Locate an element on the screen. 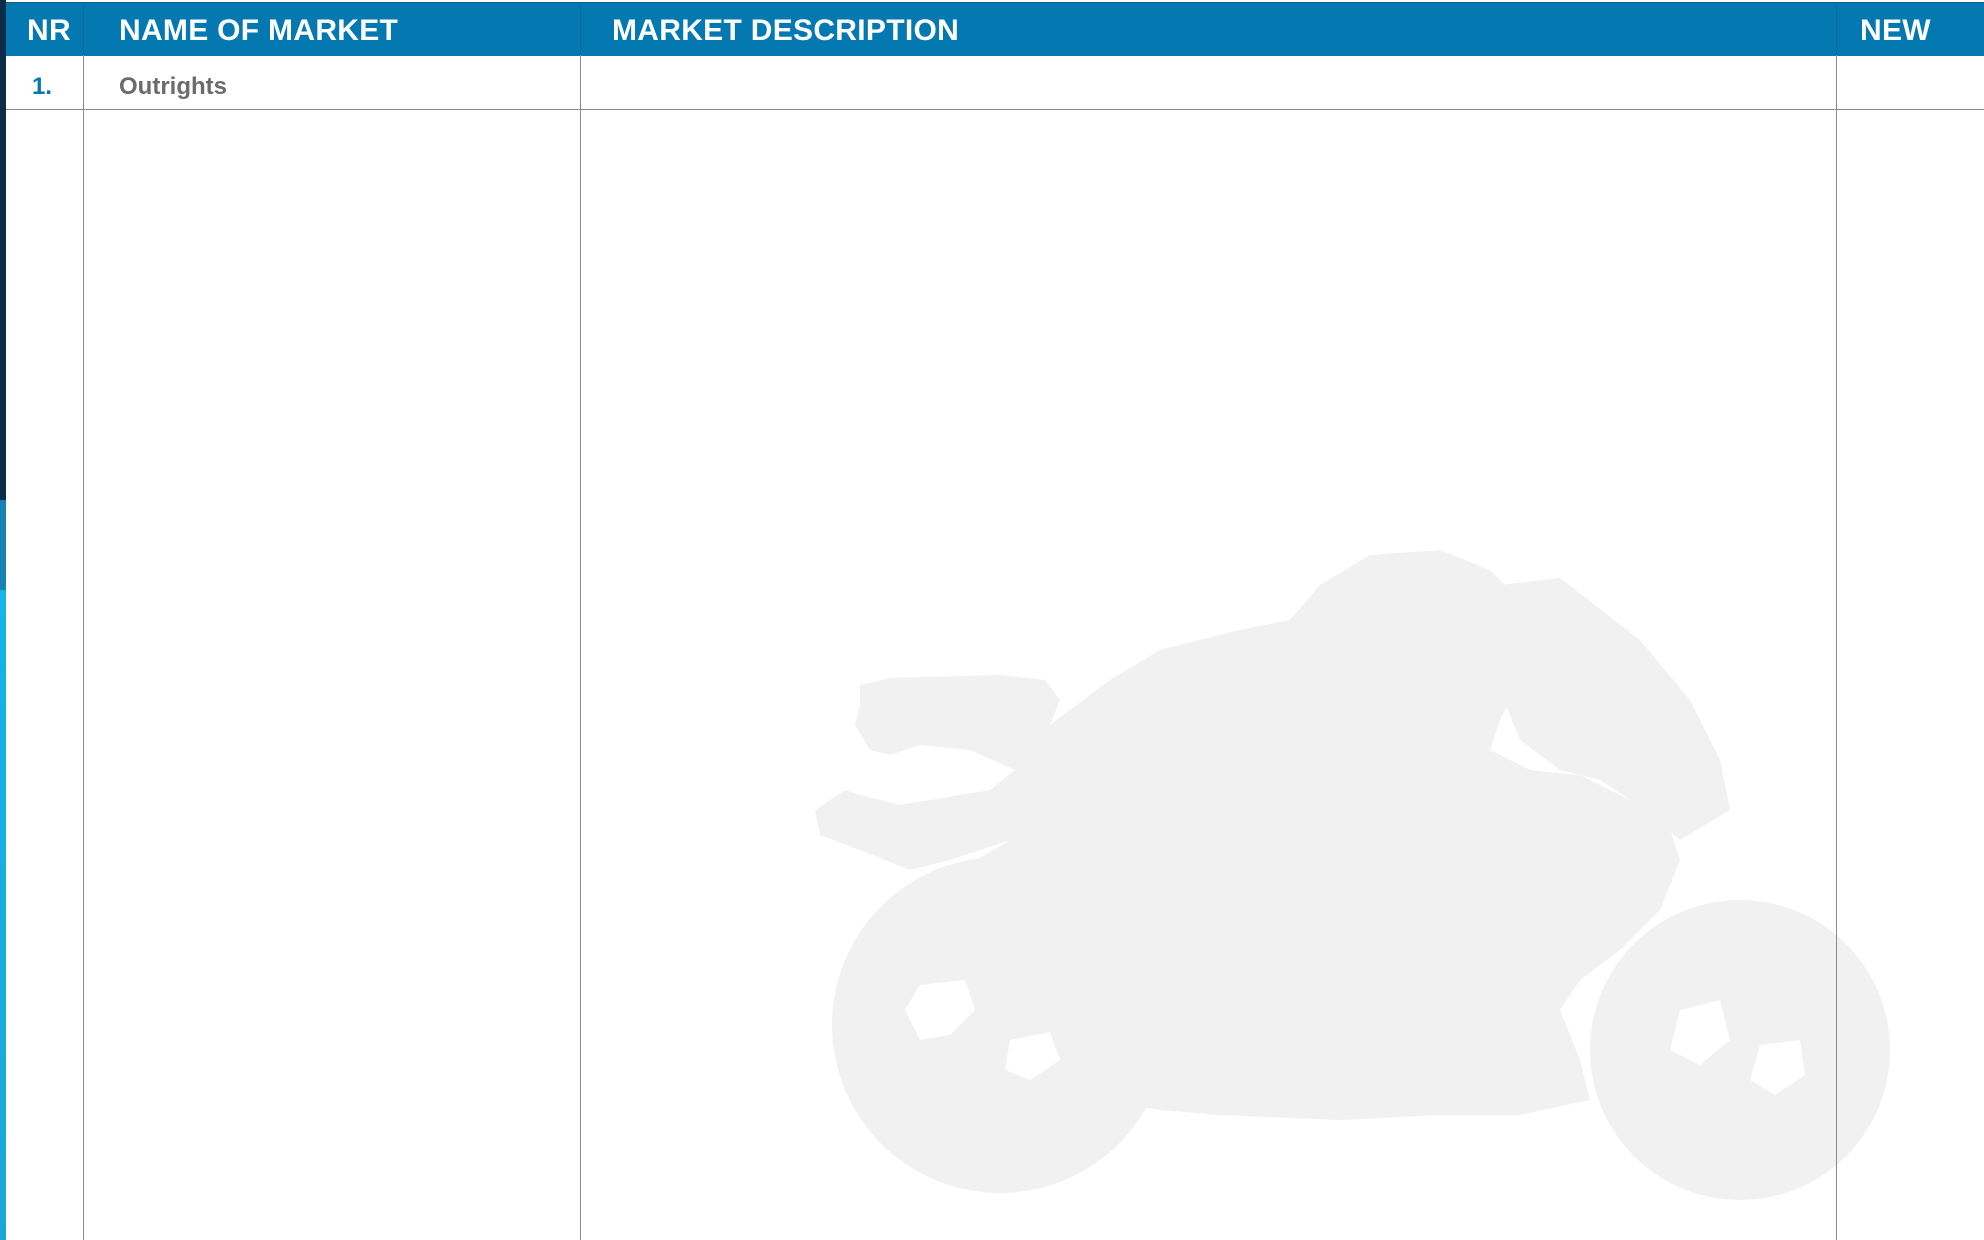  row-divider is located at coordinates (995, 109).